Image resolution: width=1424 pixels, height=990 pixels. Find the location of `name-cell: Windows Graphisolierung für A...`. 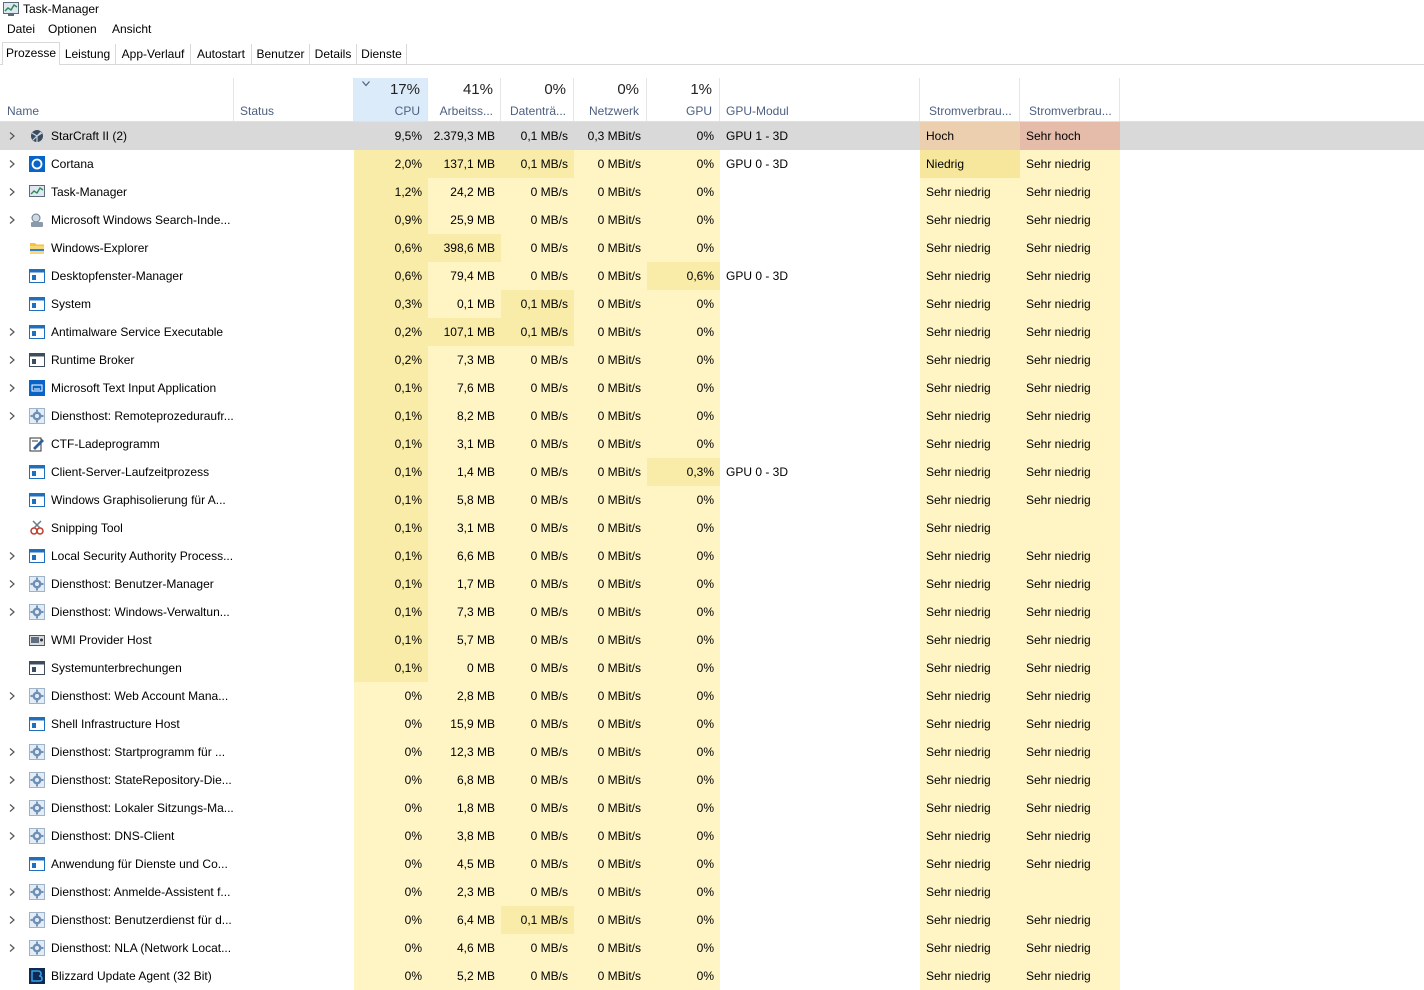

name-cell: Windows Graphisolierung für A... is located at coordinates (117, 500).